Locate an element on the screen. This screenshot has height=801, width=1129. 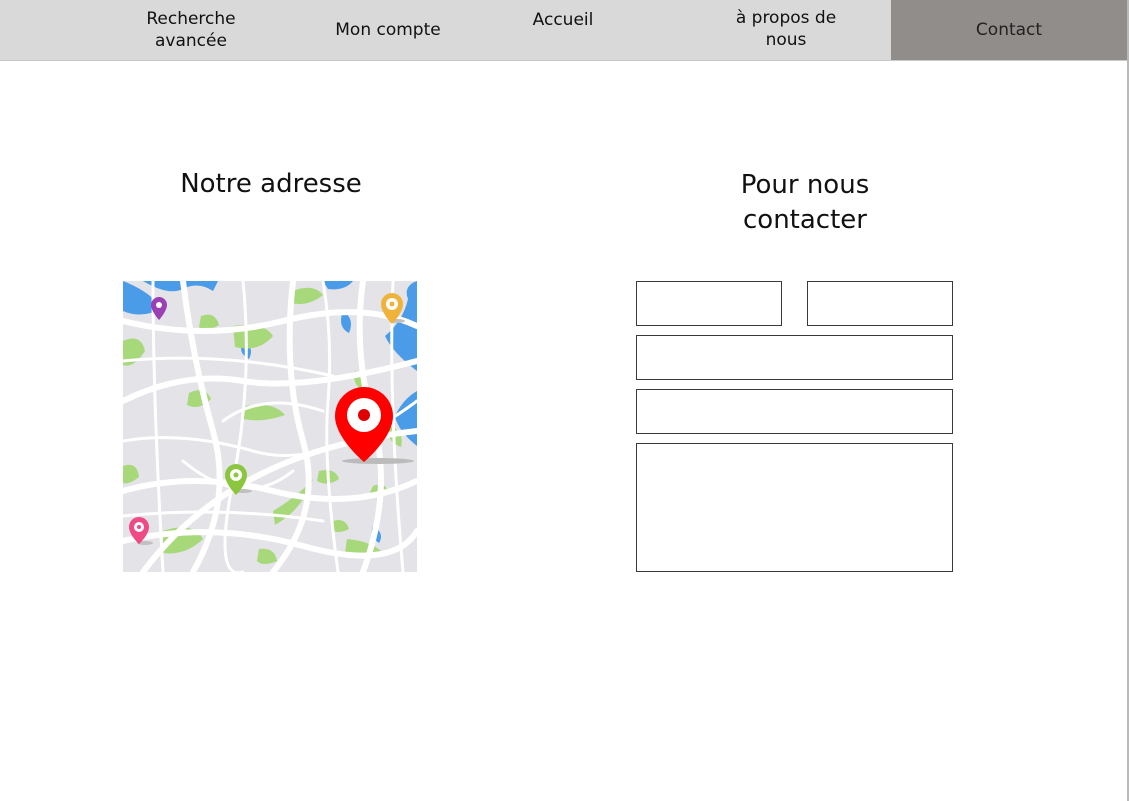
map-svg is located at coordinates (270, 426).